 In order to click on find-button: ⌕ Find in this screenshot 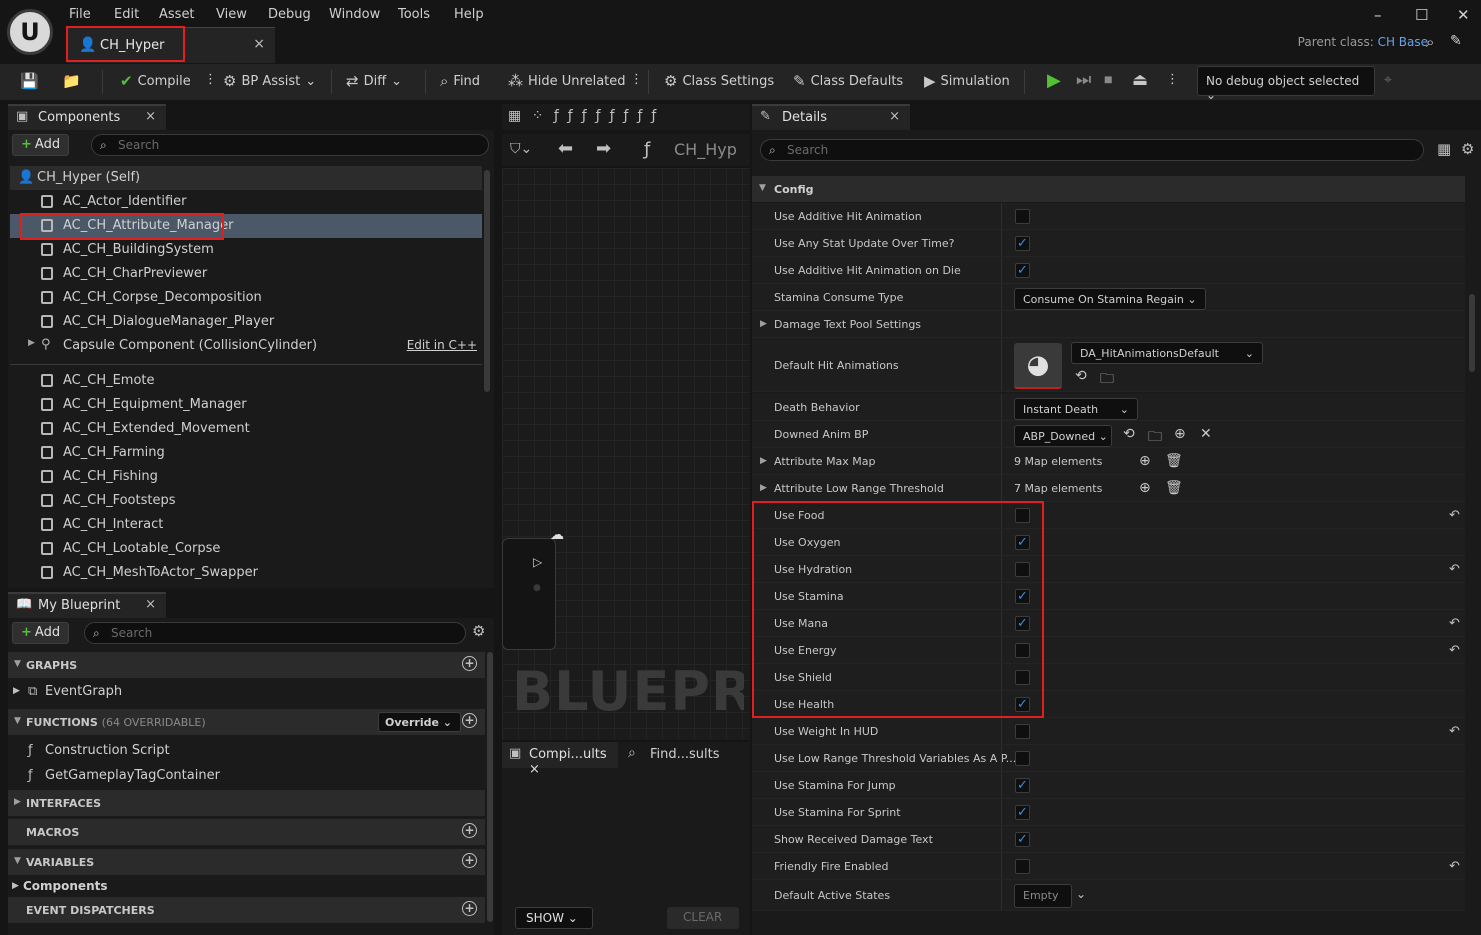, I will do `click(460, 81)`.